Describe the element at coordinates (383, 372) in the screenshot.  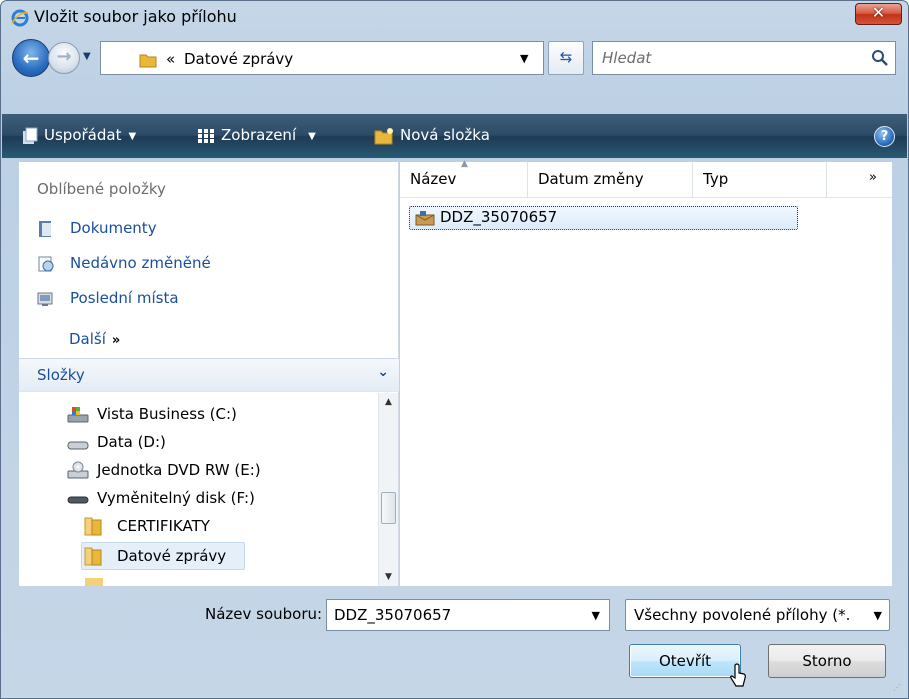
I see `chevron-down-icon: ⌄` at that location.